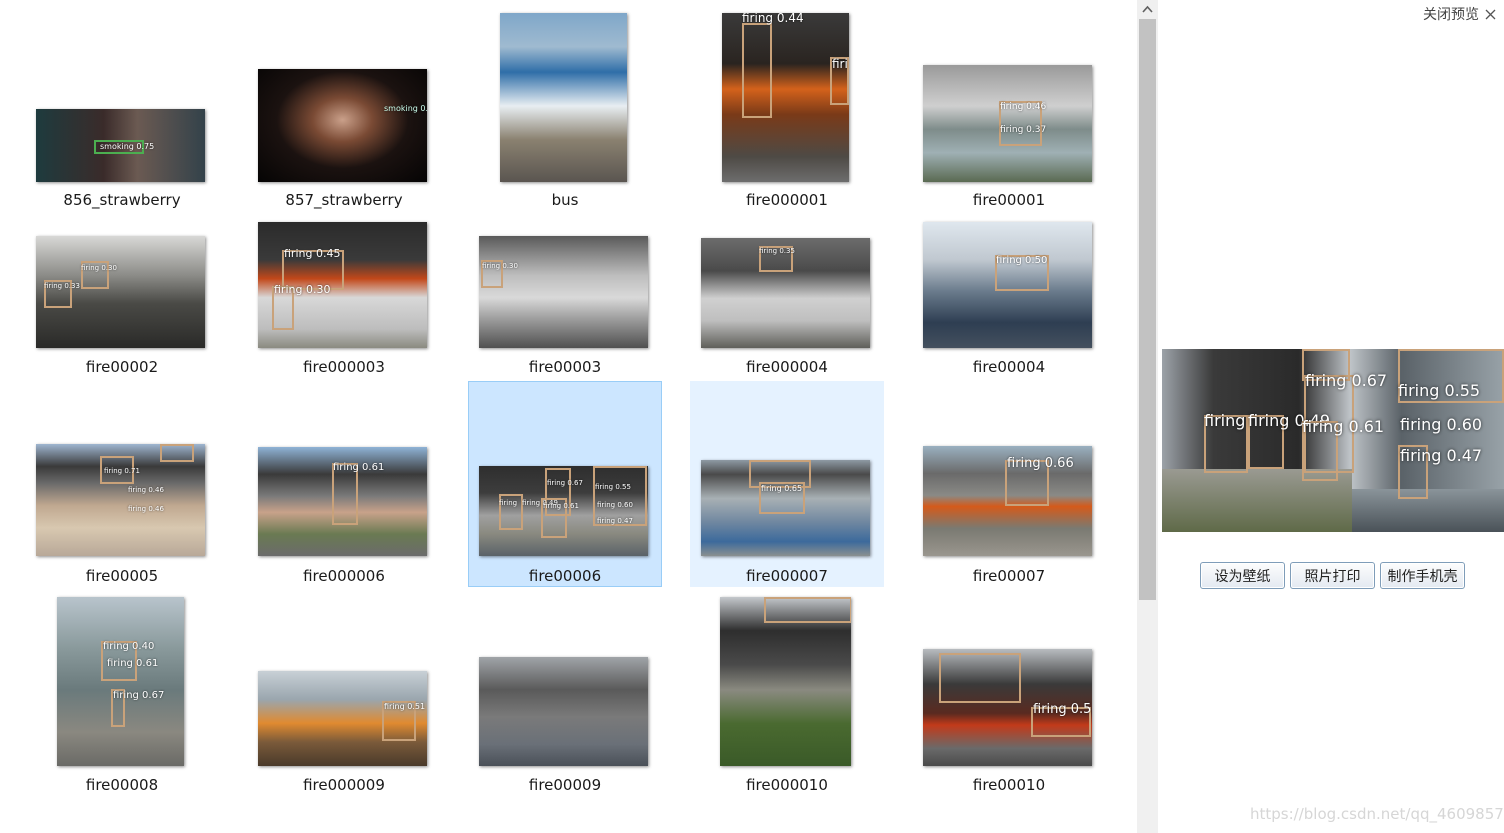 Image resolution: width=1504 pixels, height=833 pixels. What do you see at coordinates (62, 286) in the screenshot?
I see `detection-label: firing 0.33` at bounding box center [62, 286].